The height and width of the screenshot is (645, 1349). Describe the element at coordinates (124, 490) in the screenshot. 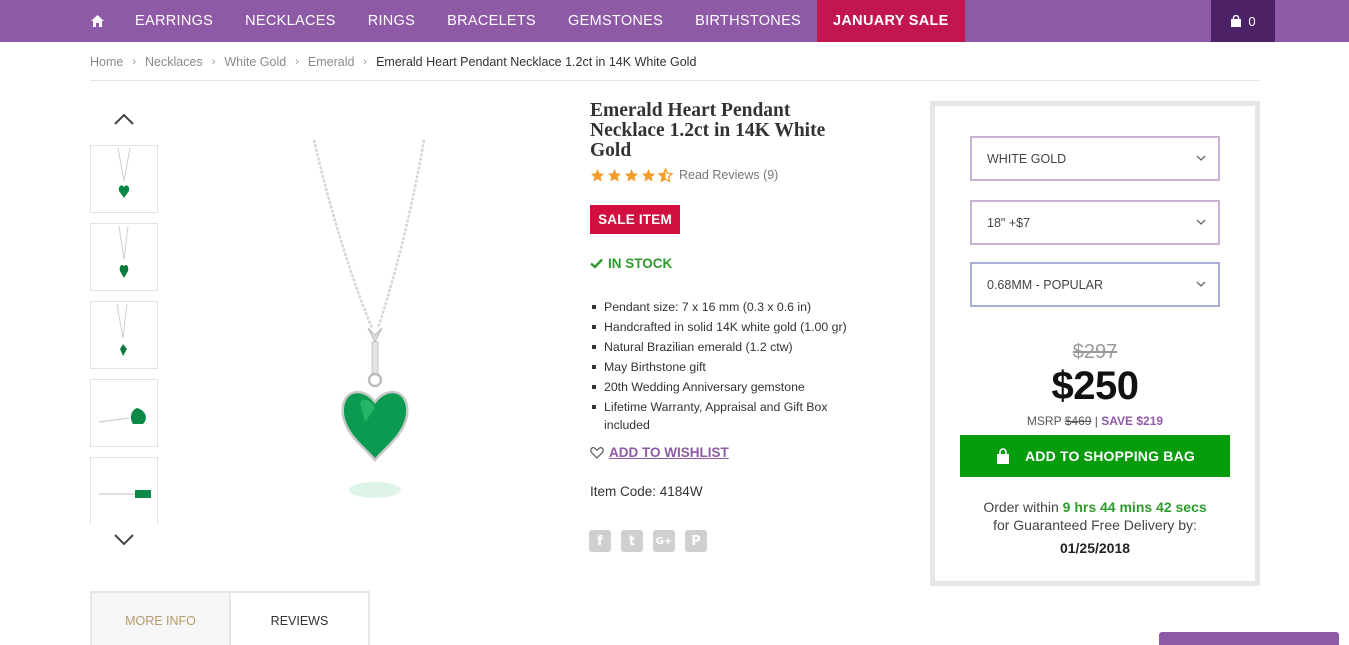

I see `thumbnail-profile` at that location.